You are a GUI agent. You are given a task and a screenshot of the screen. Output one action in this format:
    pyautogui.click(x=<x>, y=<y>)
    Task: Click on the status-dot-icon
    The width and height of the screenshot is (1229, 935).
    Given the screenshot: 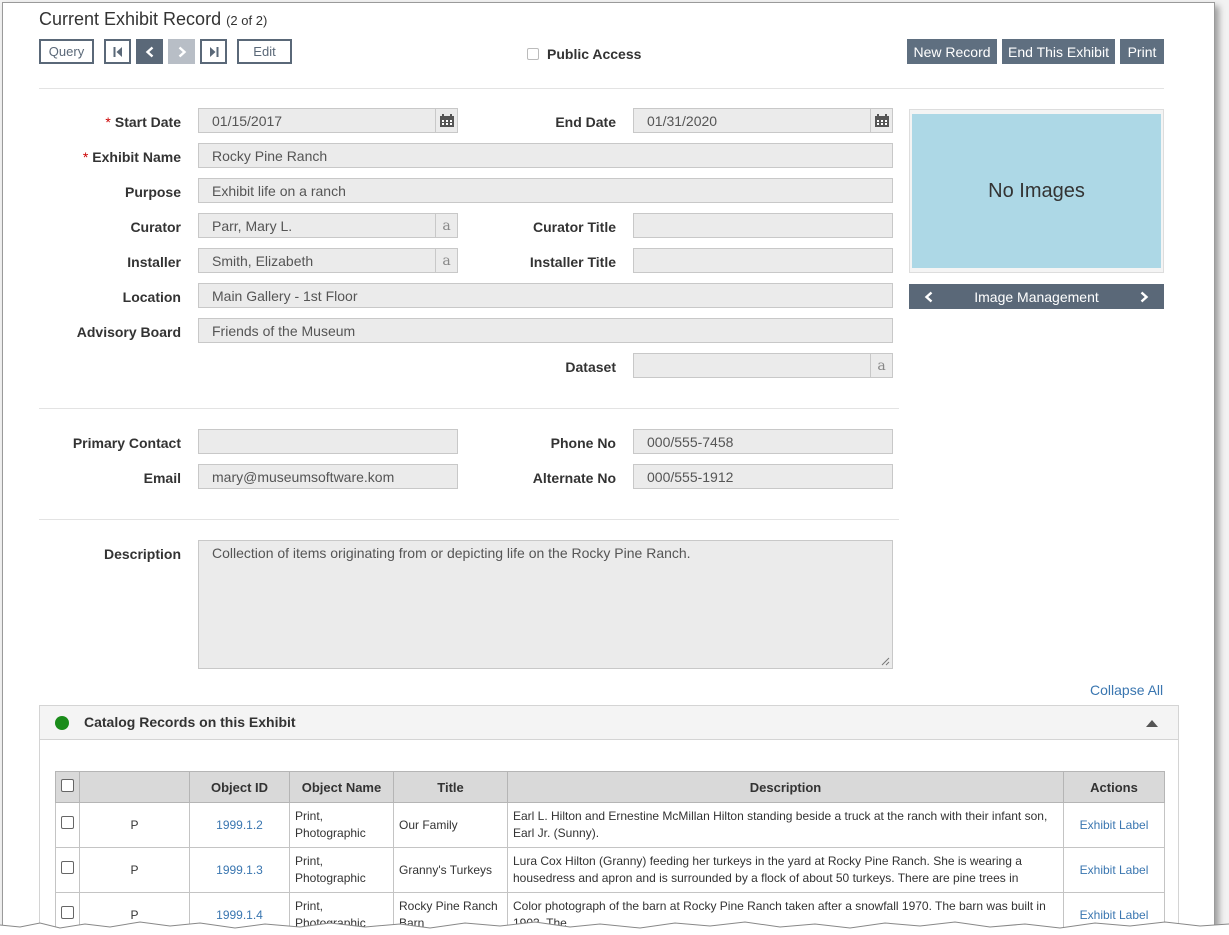 What is the action you would take?
    pyautogui.click(x=62, y=723)
    